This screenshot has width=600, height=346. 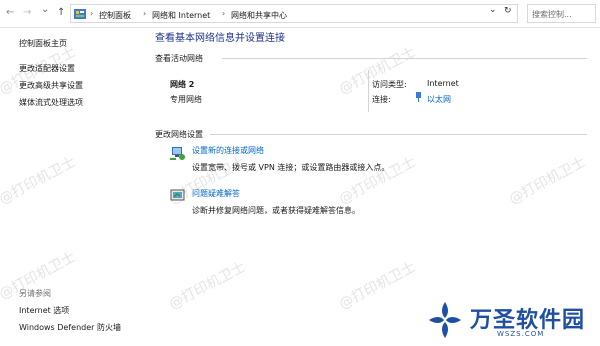 What do you see at coordinates (179, 58) in the screenshot?
I see `active-networks-heading: 查看活动网络` at bounding box center [179, 58].